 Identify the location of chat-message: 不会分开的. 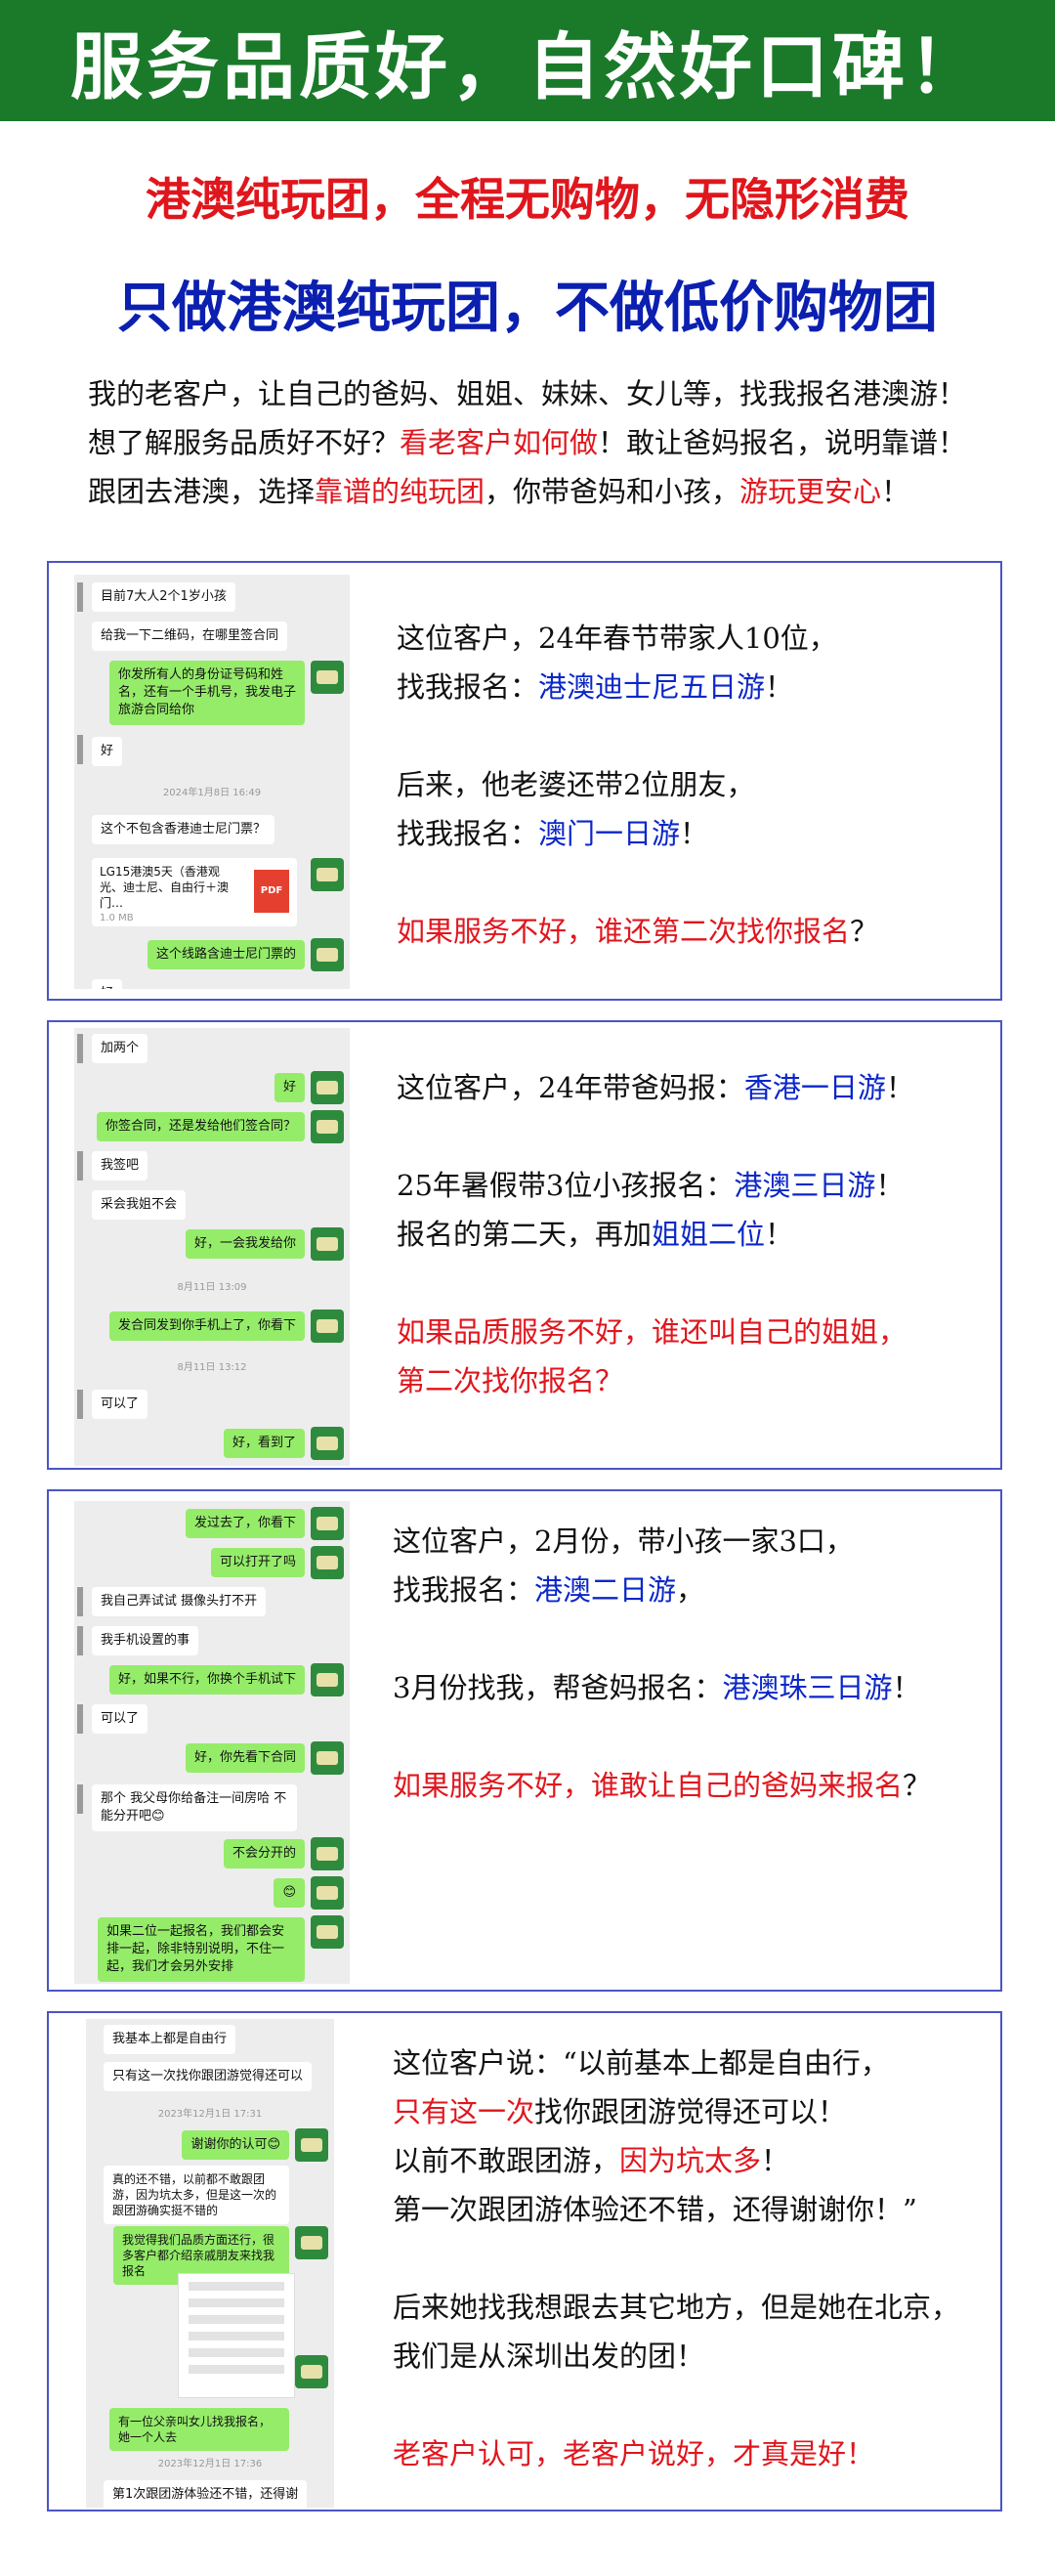
(264, 1853).